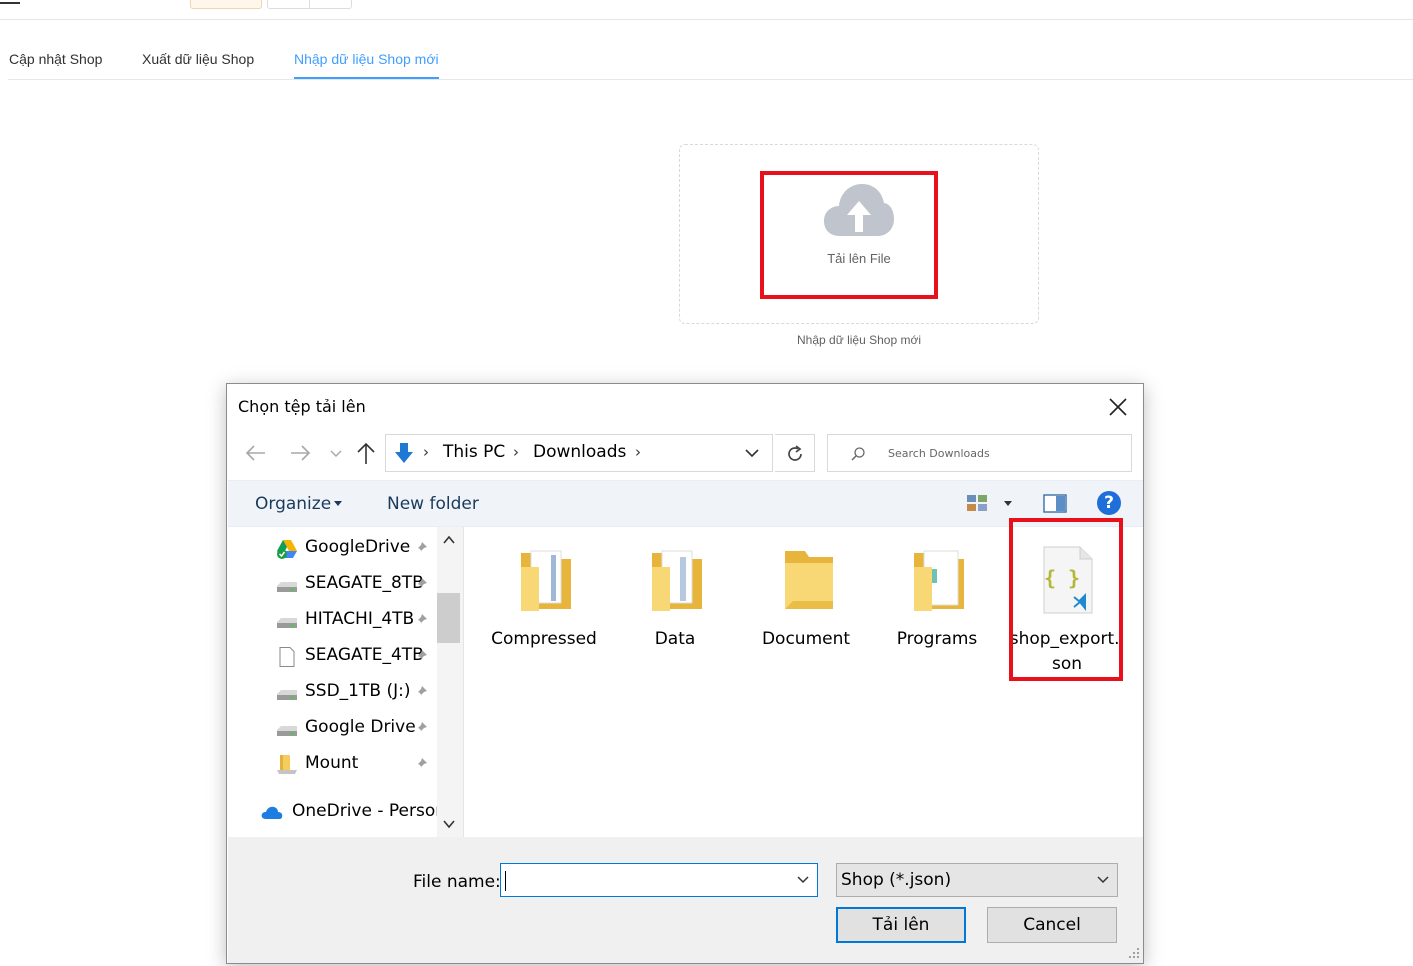 This screenshot has width=1413, height=966. I want to click on file-name-input, so click(659, 880).